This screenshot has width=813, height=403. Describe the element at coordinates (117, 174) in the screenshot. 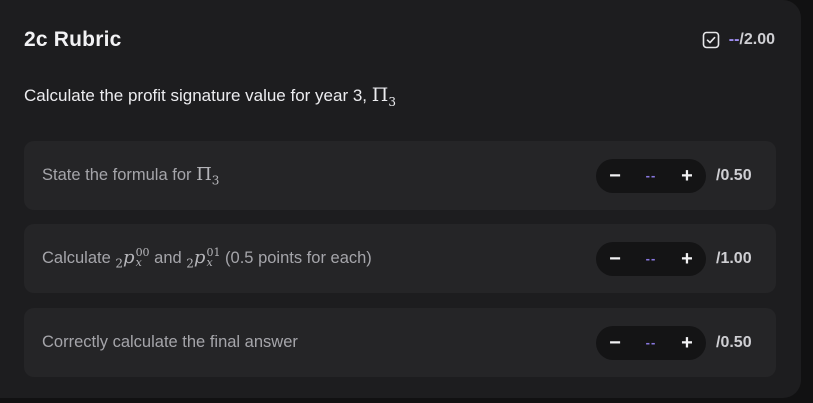

I see `item-label-text: State the formula for` at that location.